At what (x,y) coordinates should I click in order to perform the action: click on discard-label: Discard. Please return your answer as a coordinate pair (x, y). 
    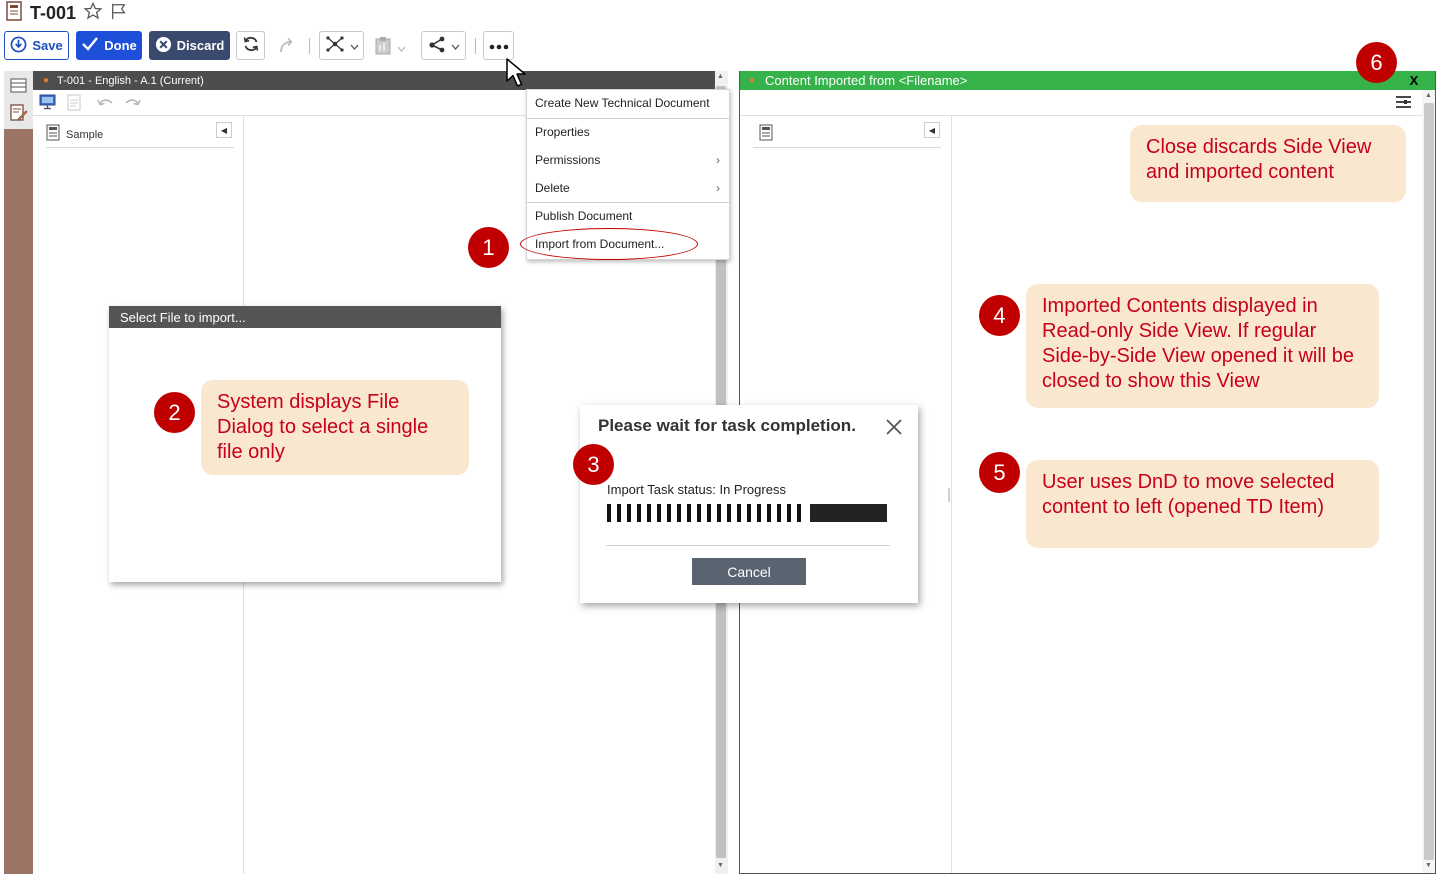
    Looking at the image, I should click on (200, 45).